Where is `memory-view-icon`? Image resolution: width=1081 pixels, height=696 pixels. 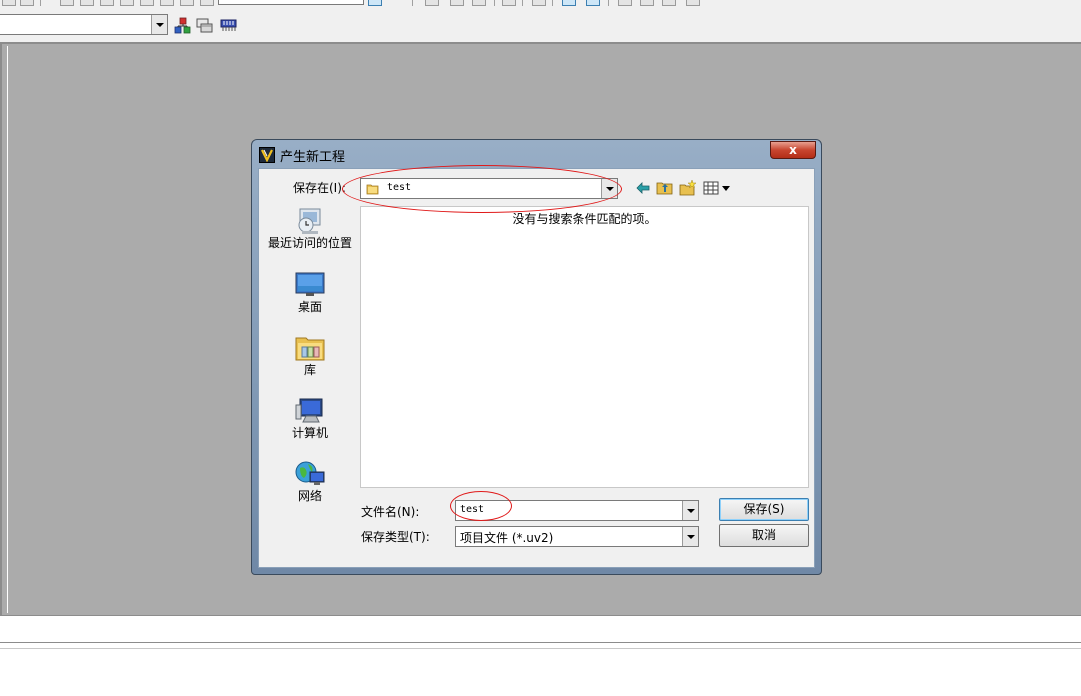 memory-view-icon is located at coordinates (229, 26).